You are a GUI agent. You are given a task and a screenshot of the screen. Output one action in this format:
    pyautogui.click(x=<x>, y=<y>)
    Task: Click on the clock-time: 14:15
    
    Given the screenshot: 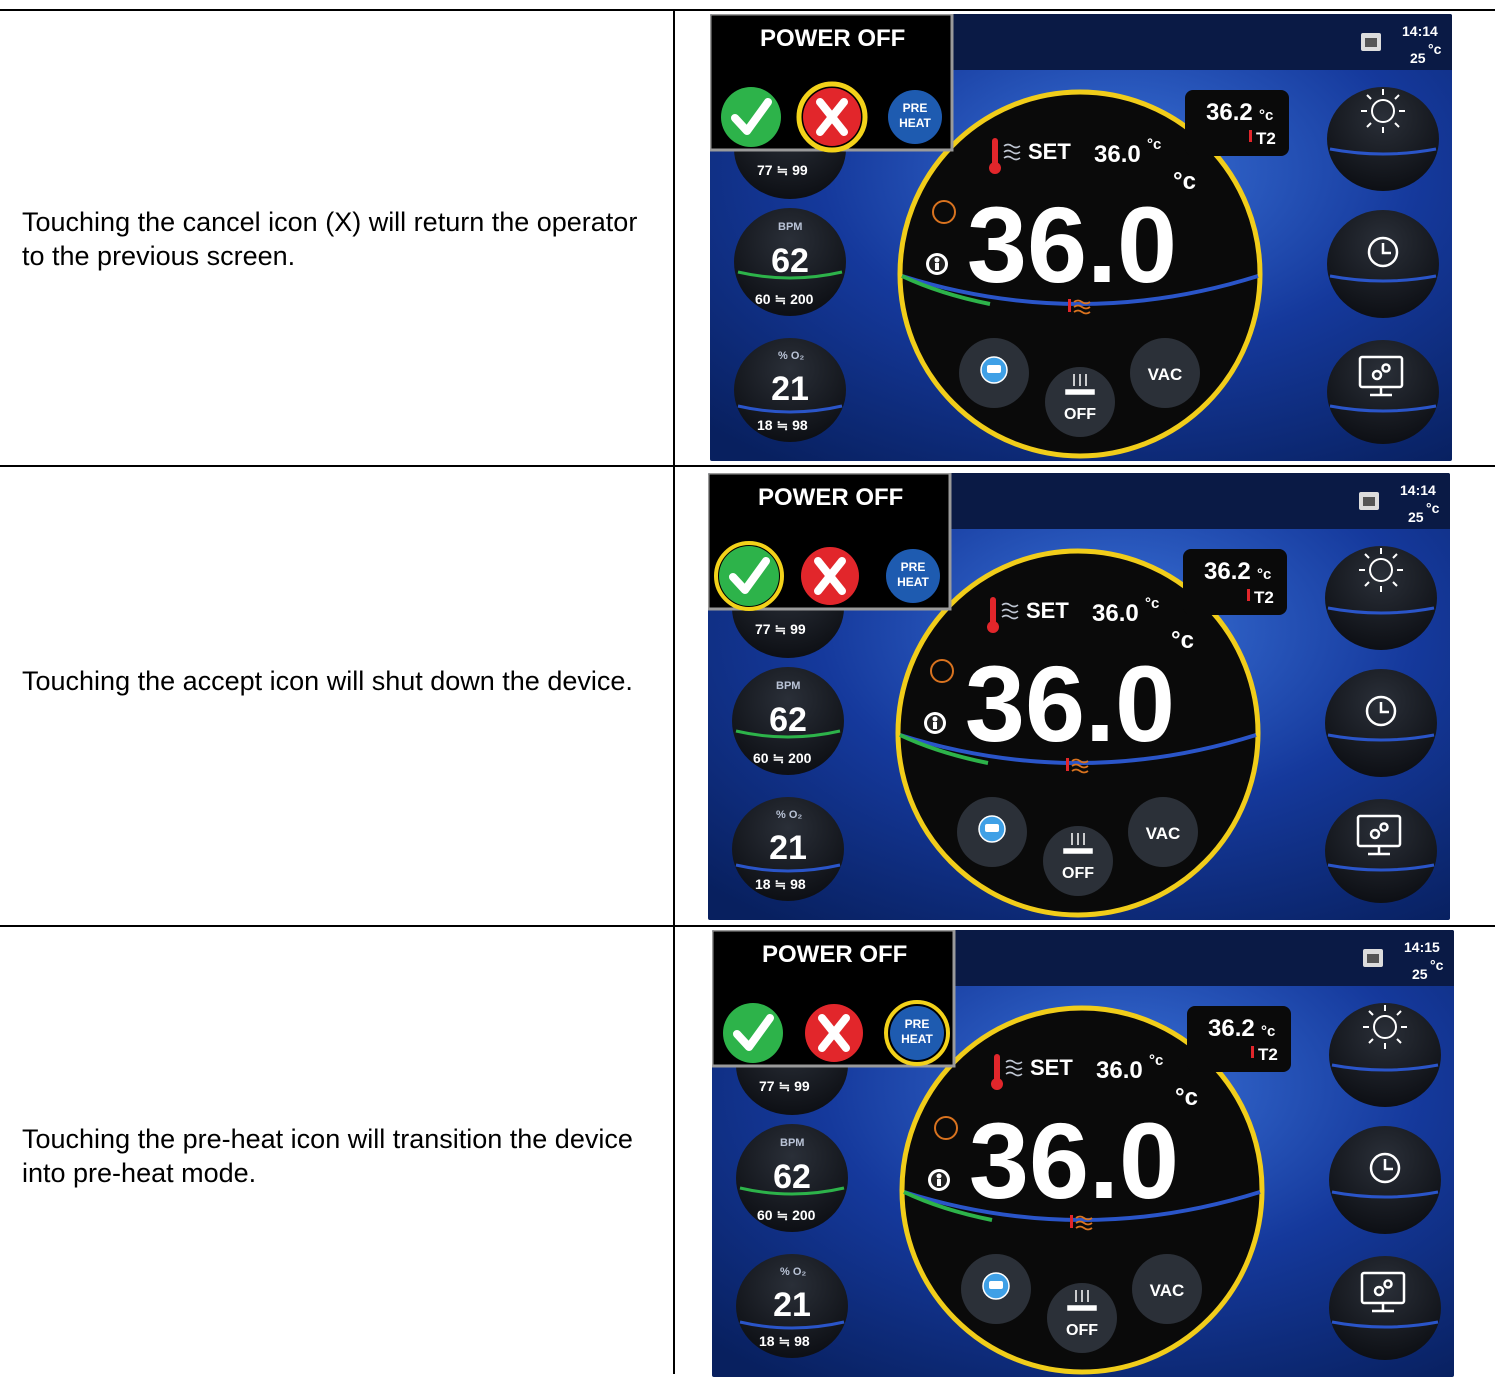 What is the action you would take?
    pyautogui.click(x=1422, y=947)
    